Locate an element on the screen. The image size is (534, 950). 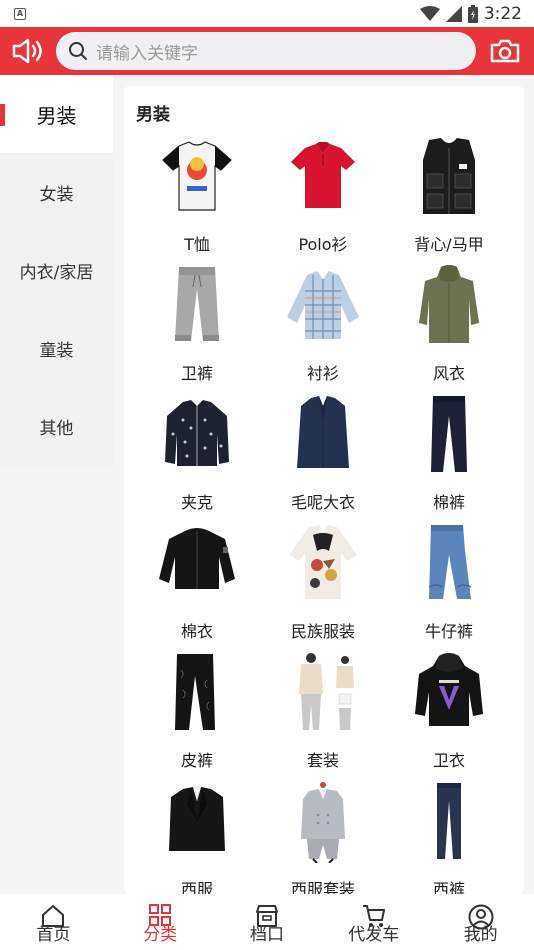
shirt-image is located at coordinates (323, 305).